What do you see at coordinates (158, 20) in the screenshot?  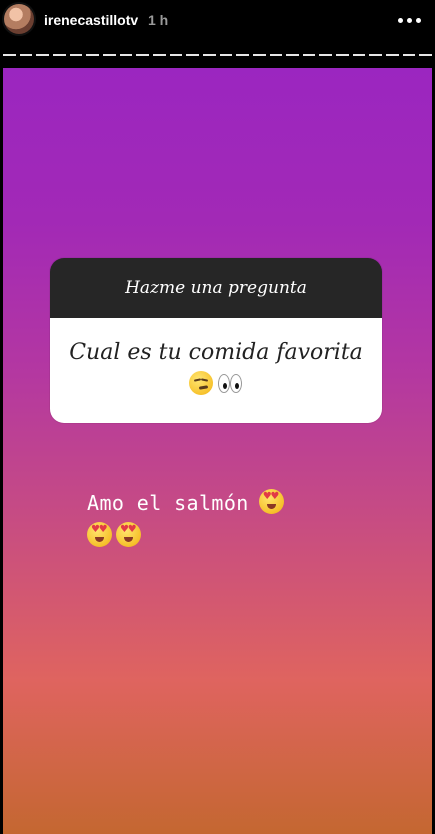 I see `timestamp: 1 h` at bounding box center [158, 20].